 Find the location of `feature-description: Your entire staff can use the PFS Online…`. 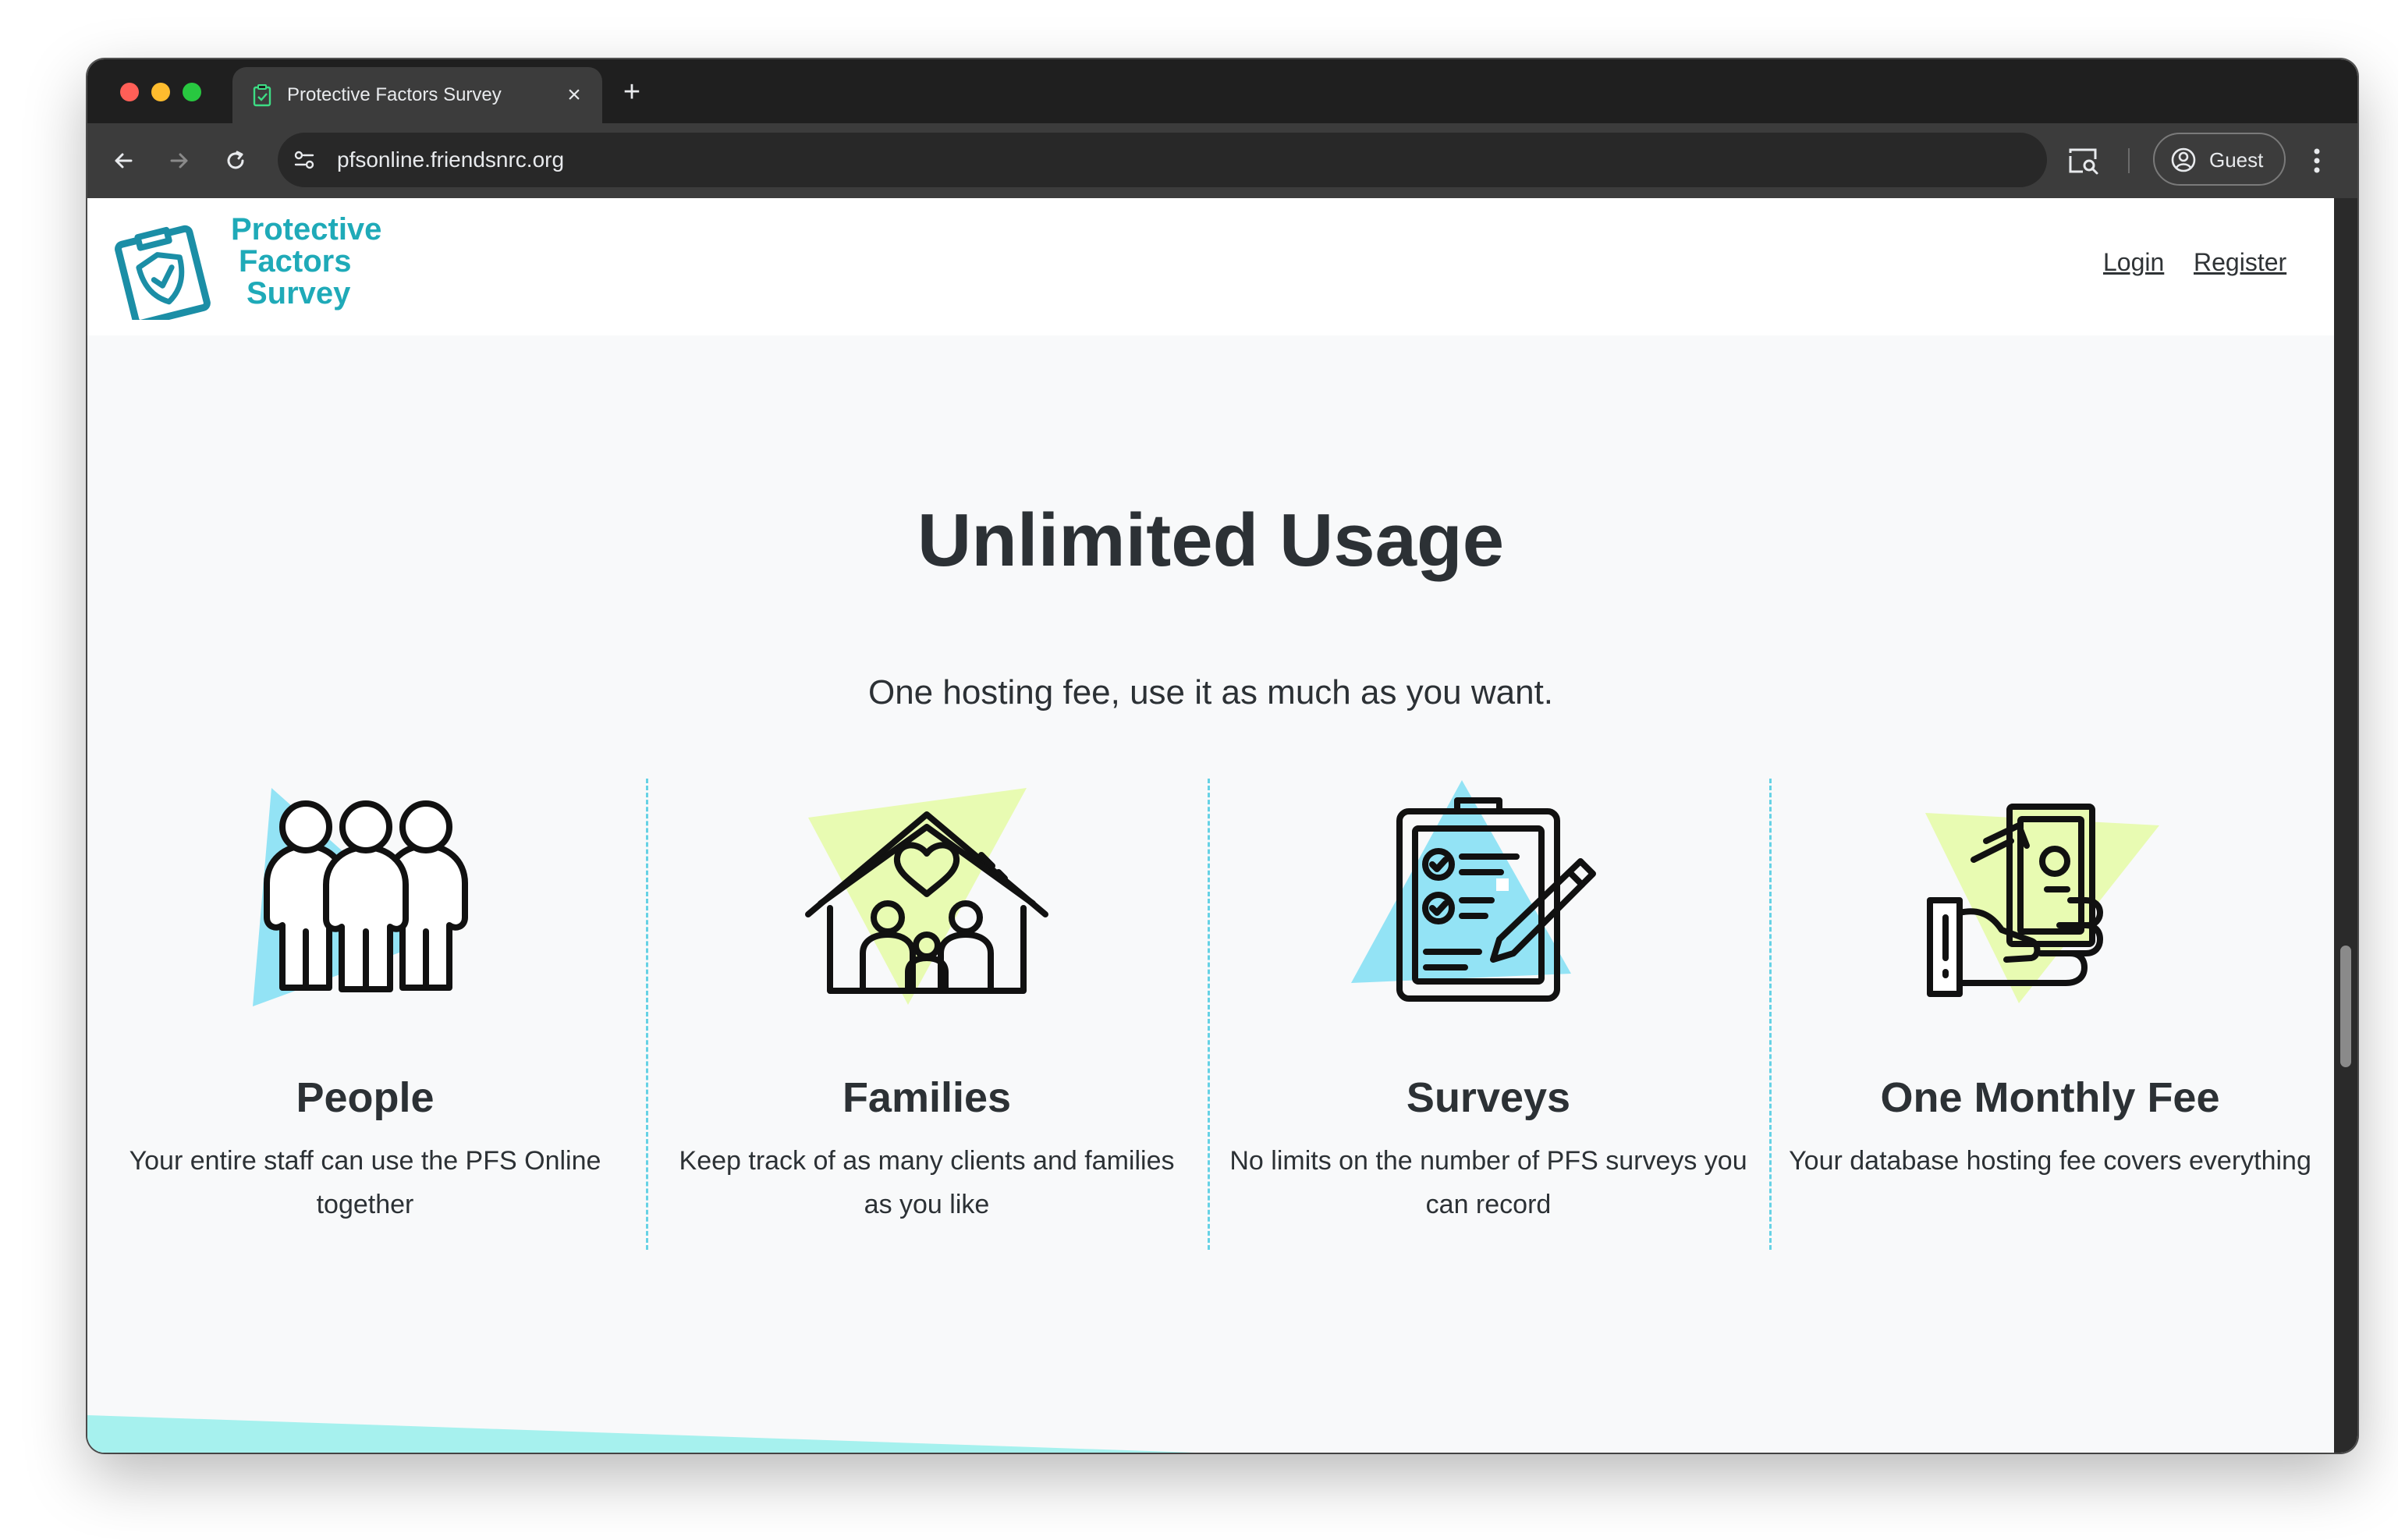

feature-description: Your entire staff can use the PFS Online… is located at coordinates (365, 1182).